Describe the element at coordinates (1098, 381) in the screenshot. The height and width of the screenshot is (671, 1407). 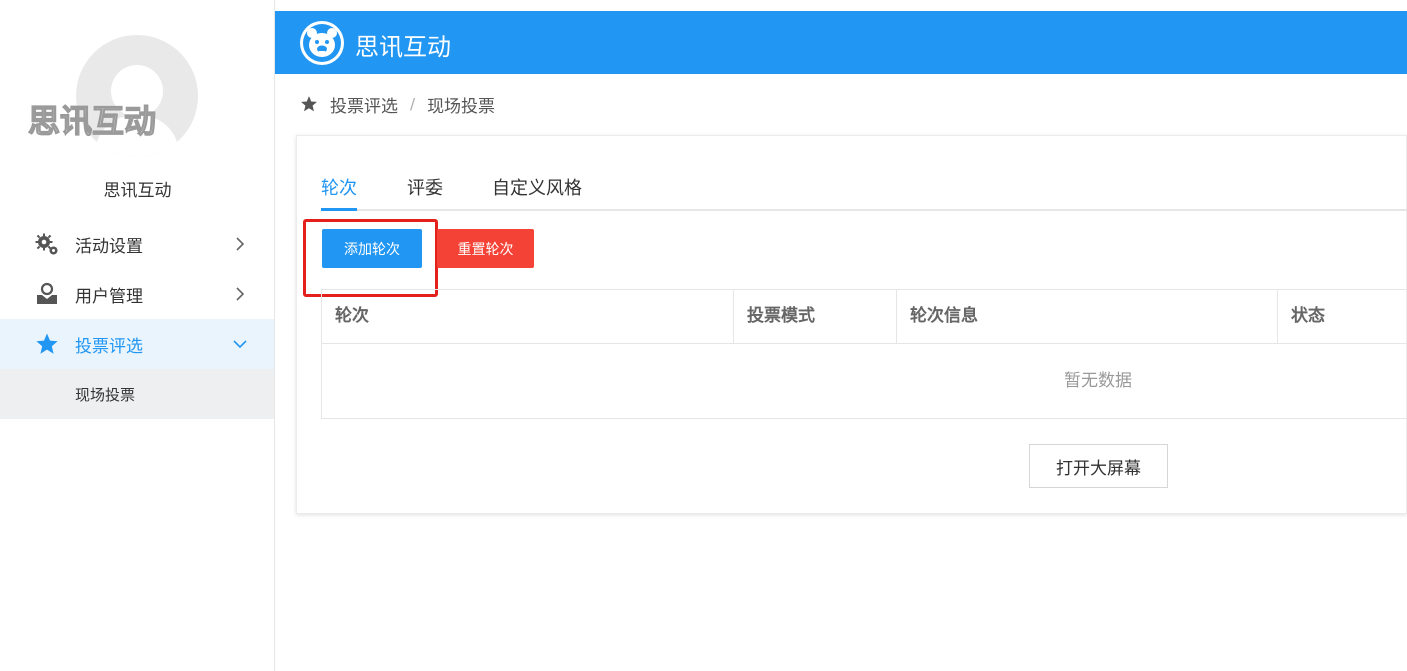
I see `empty-text: 暂无数据` at that location.